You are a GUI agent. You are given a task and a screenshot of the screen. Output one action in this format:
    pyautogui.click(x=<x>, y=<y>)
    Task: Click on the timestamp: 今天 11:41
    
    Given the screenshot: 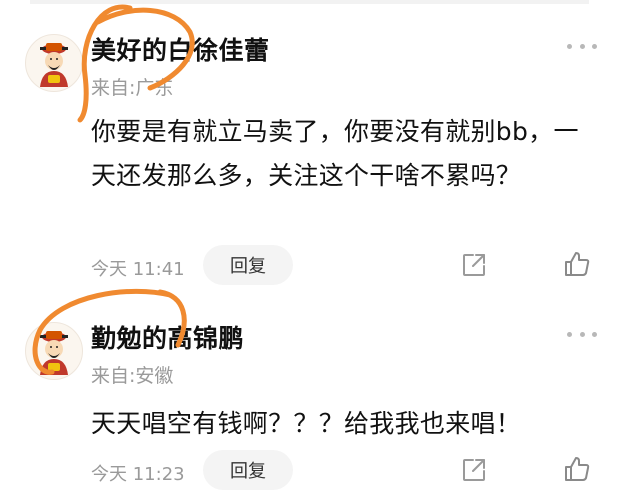 What is the action you would take?
    pyautogui.click(x=138, y=269)
    